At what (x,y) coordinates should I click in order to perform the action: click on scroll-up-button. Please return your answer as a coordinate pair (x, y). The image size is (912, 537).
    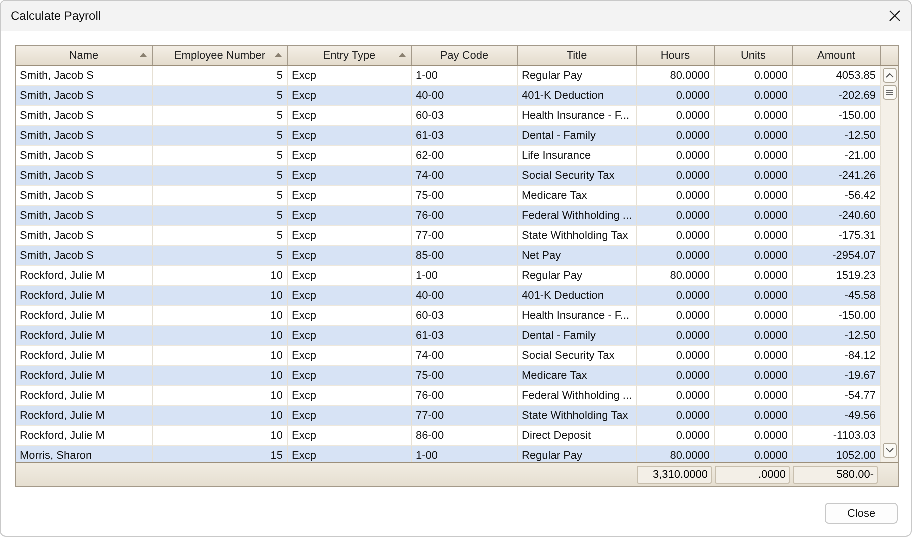
    Looking at the image, I should click on (889, 75).